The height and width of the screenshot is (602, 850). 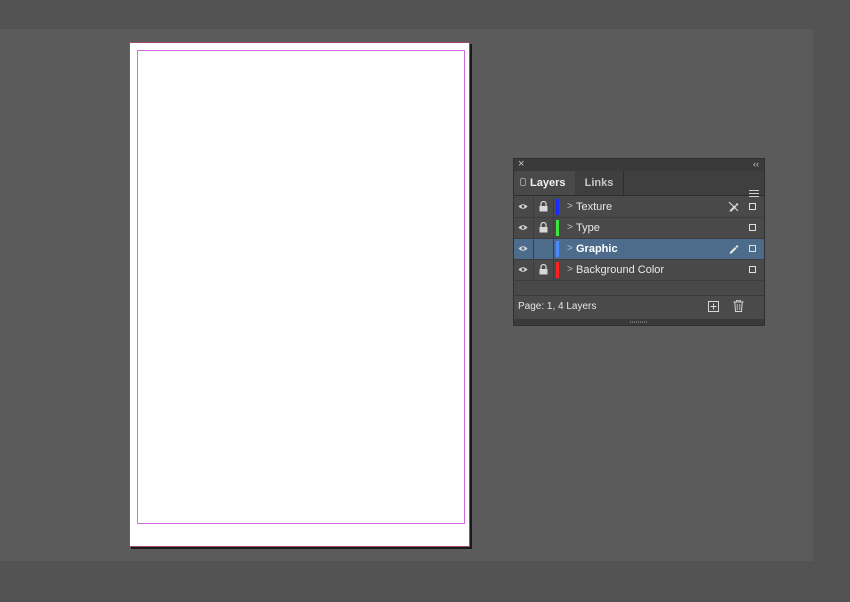 I want to click on panel-resize-handle, so click(x=639, y=322).